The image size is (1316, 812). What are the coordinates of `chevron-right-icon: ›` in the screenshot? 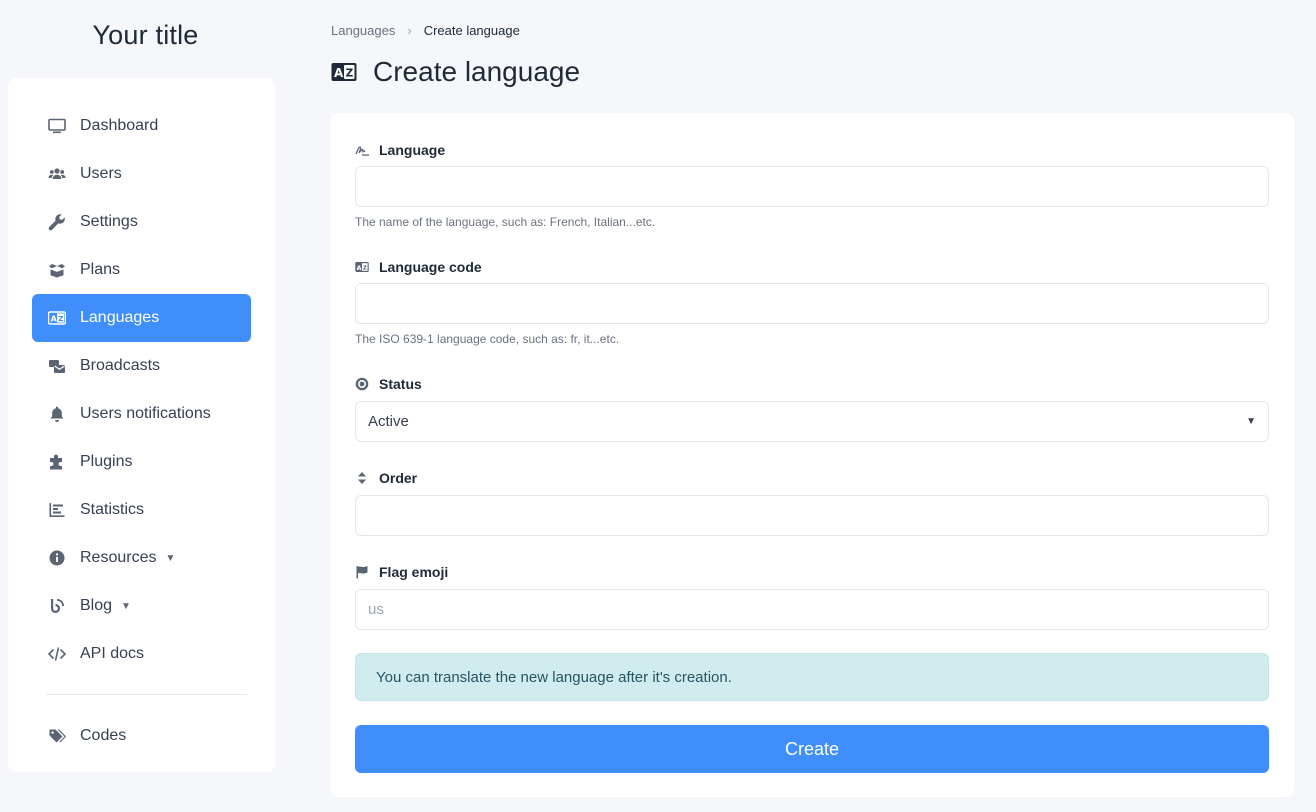 It's located at (409, 30).